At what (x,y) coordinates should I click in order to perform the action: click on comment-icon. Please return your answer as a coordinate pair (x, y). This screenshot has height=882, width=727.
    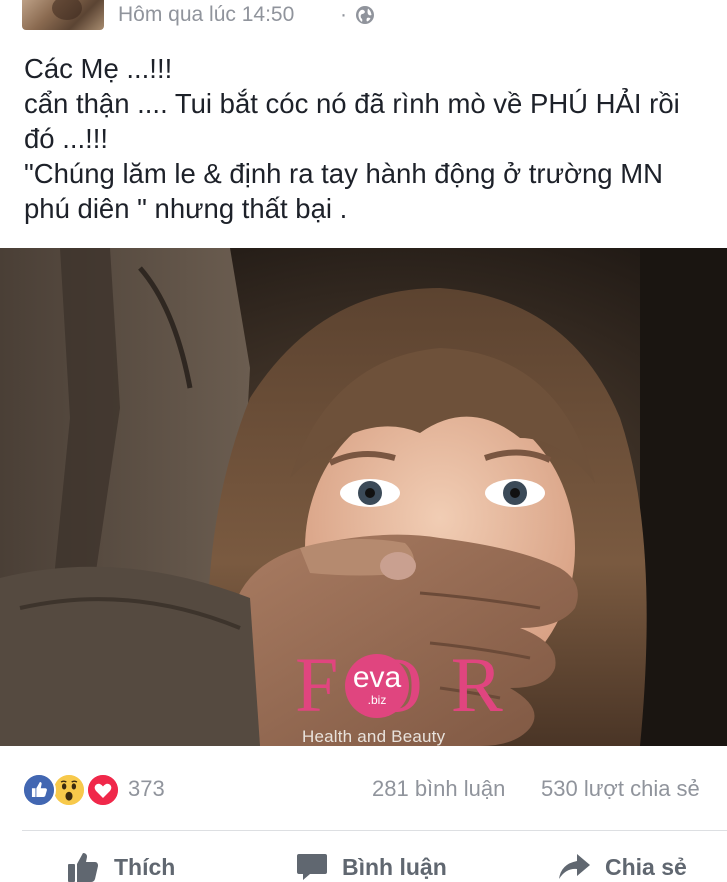
    Looking at the image, I should click on (312, 867).